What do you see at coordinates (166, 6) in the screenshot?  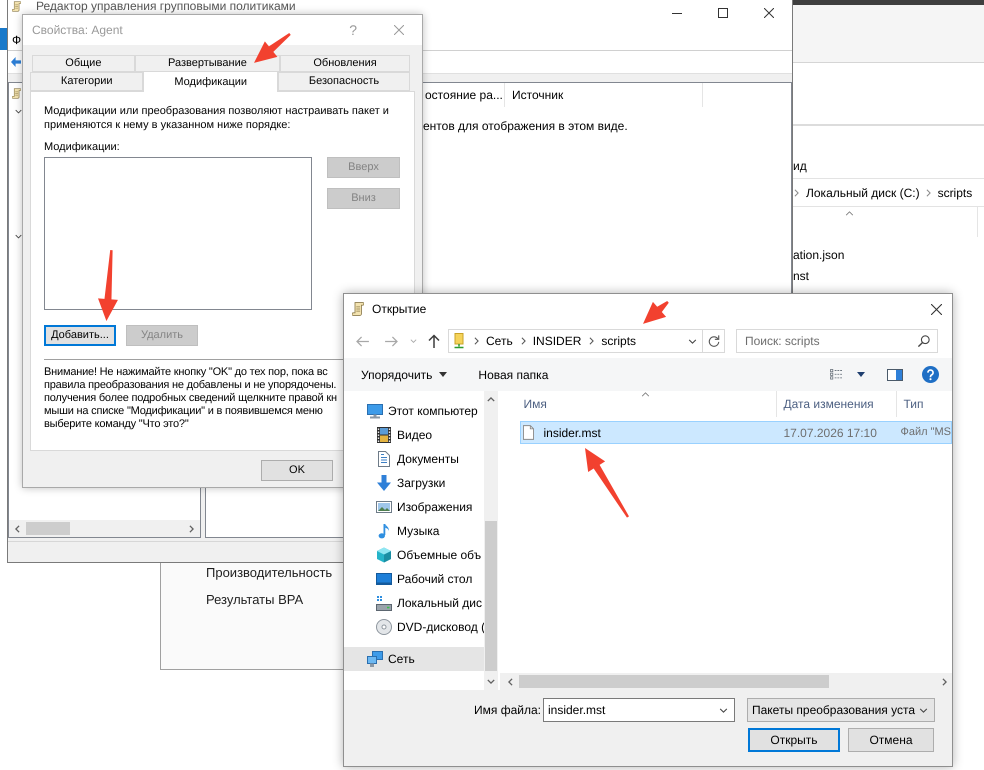 I see `window-title: Редактор управления групповыми политиками` at bounding box center [166, 6].